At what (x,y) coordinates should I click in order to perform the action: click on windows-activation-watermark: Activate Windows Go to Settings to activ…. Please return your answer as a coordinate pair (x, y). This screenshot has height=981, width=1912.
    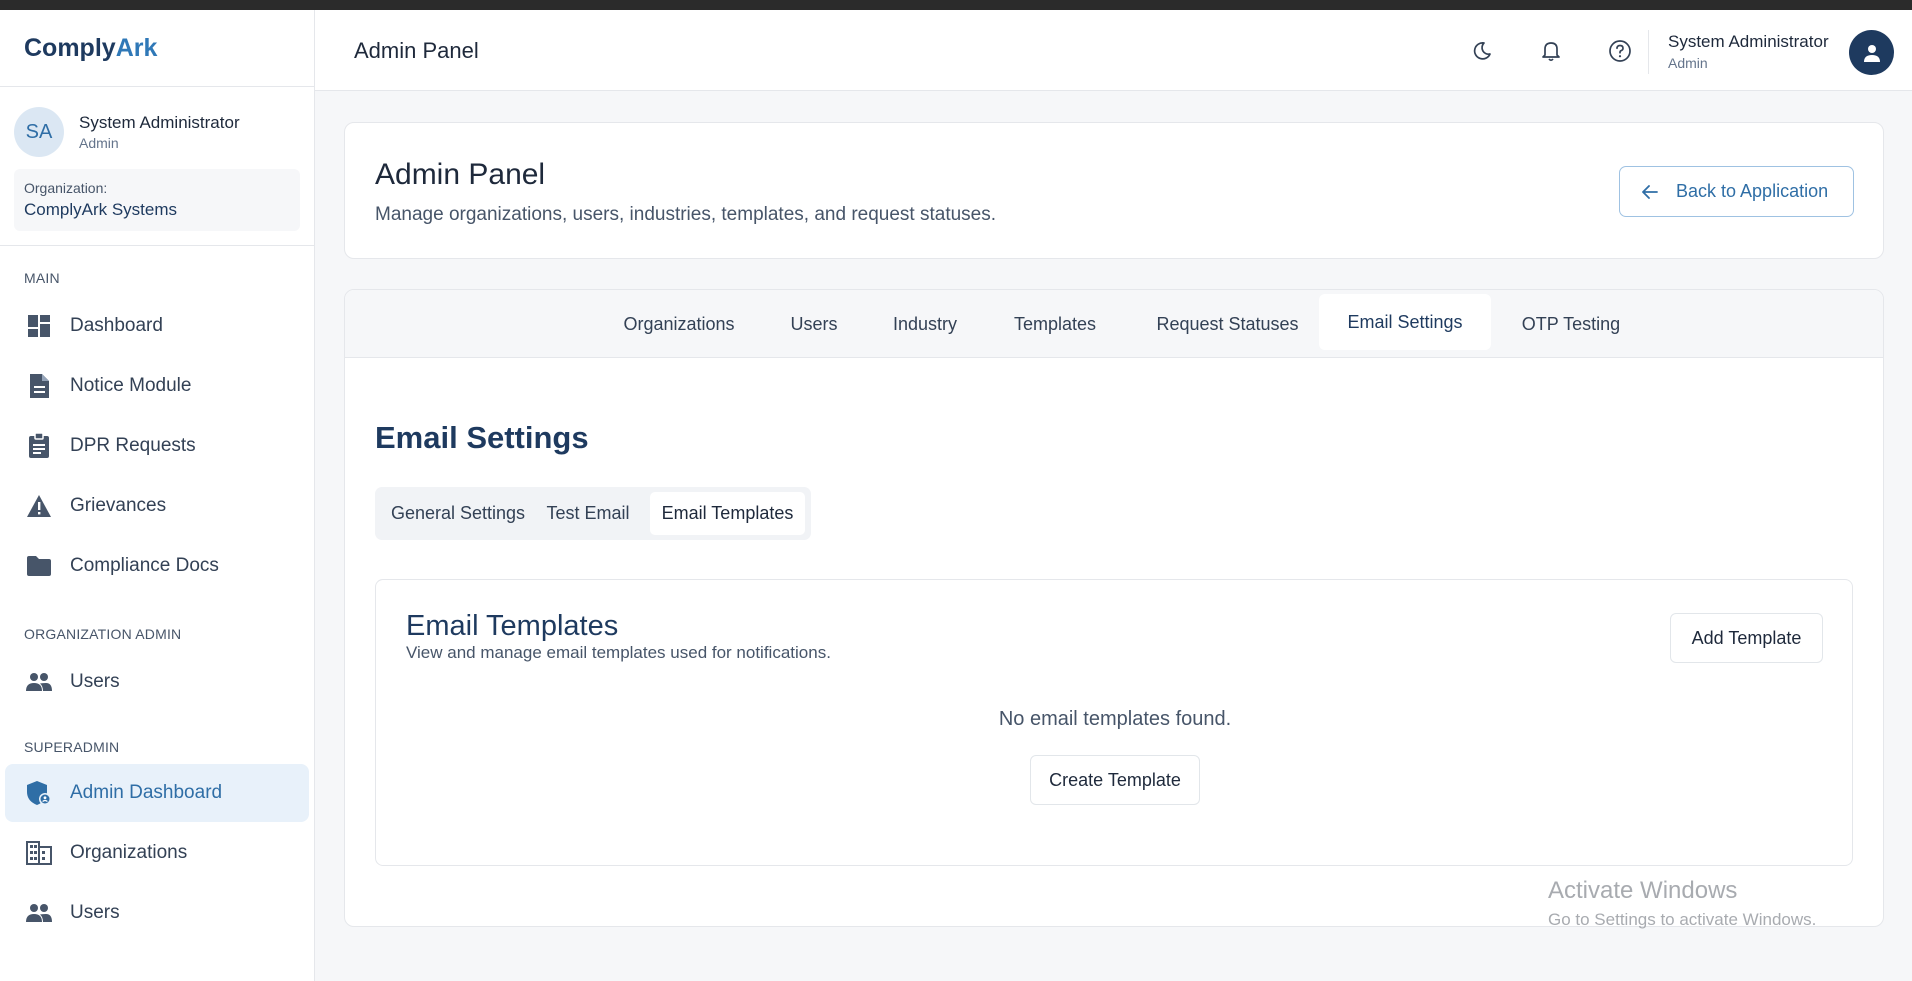
    Looking at the image, I should click on (1682, 903).